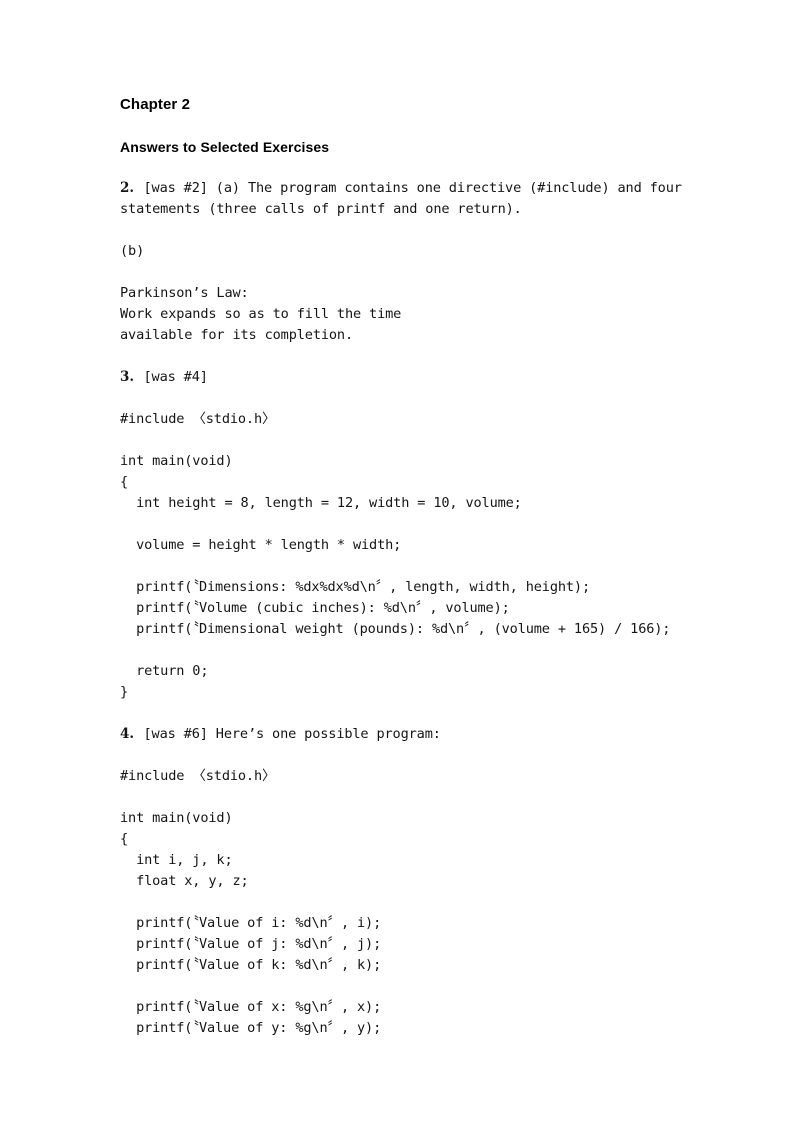 Image resolution: width=793 pixels, height=1122 pixels. Describe the element at coordinates (132, 734) in the screenshot. I see `answer-number-4: 4.` at that location.